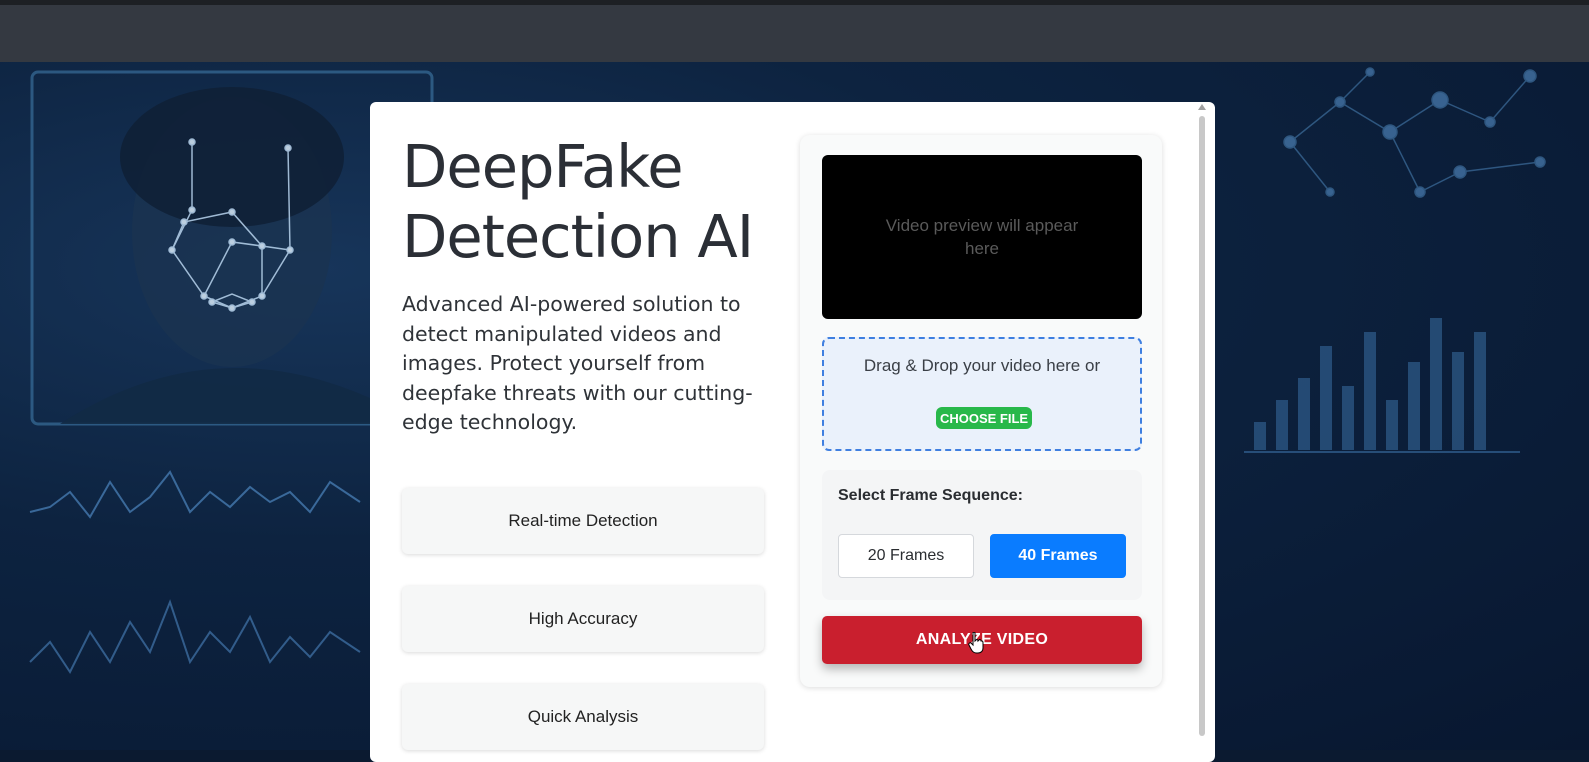 The width and height of the screenshot is (1589, 762). I want to click on drop-text: Drag & Drop your video here or, so click(982, 365).